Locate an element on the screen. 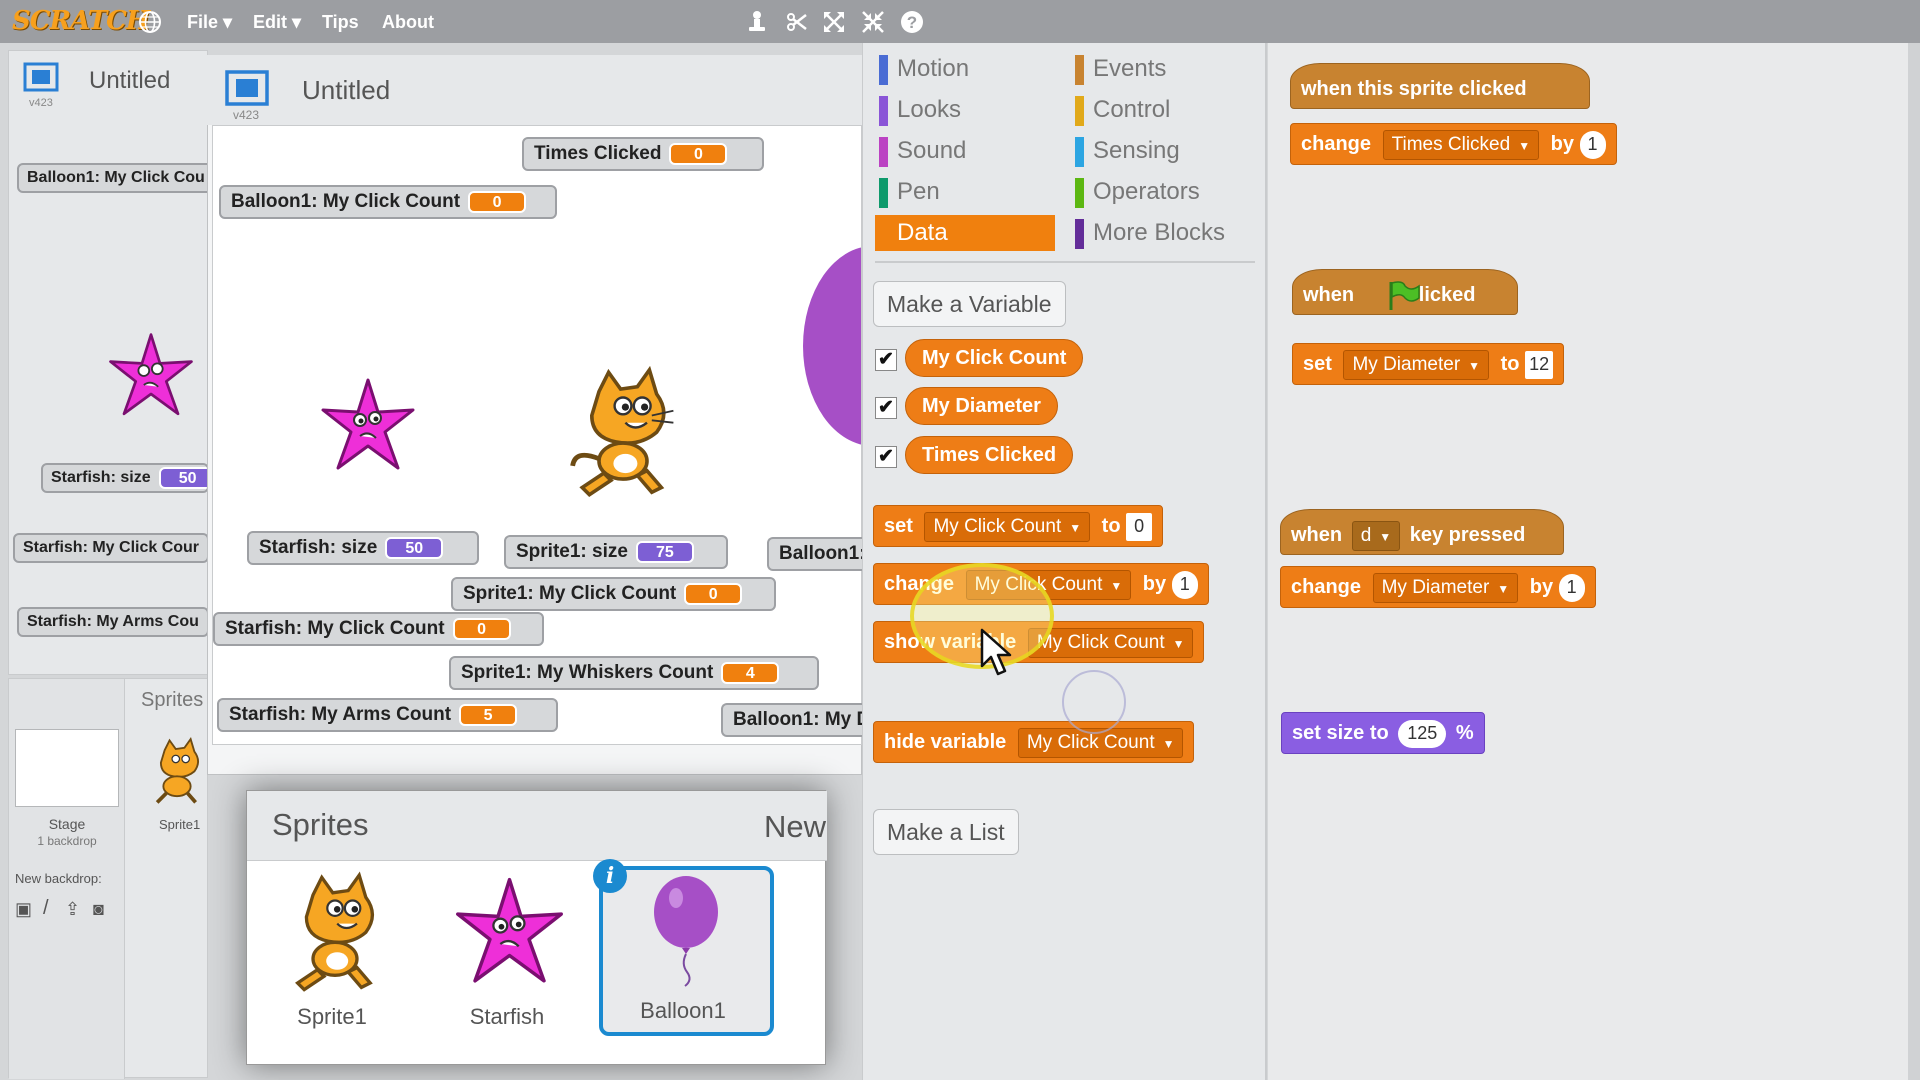  value-input: 12 is located at coordinates (1539, 364).